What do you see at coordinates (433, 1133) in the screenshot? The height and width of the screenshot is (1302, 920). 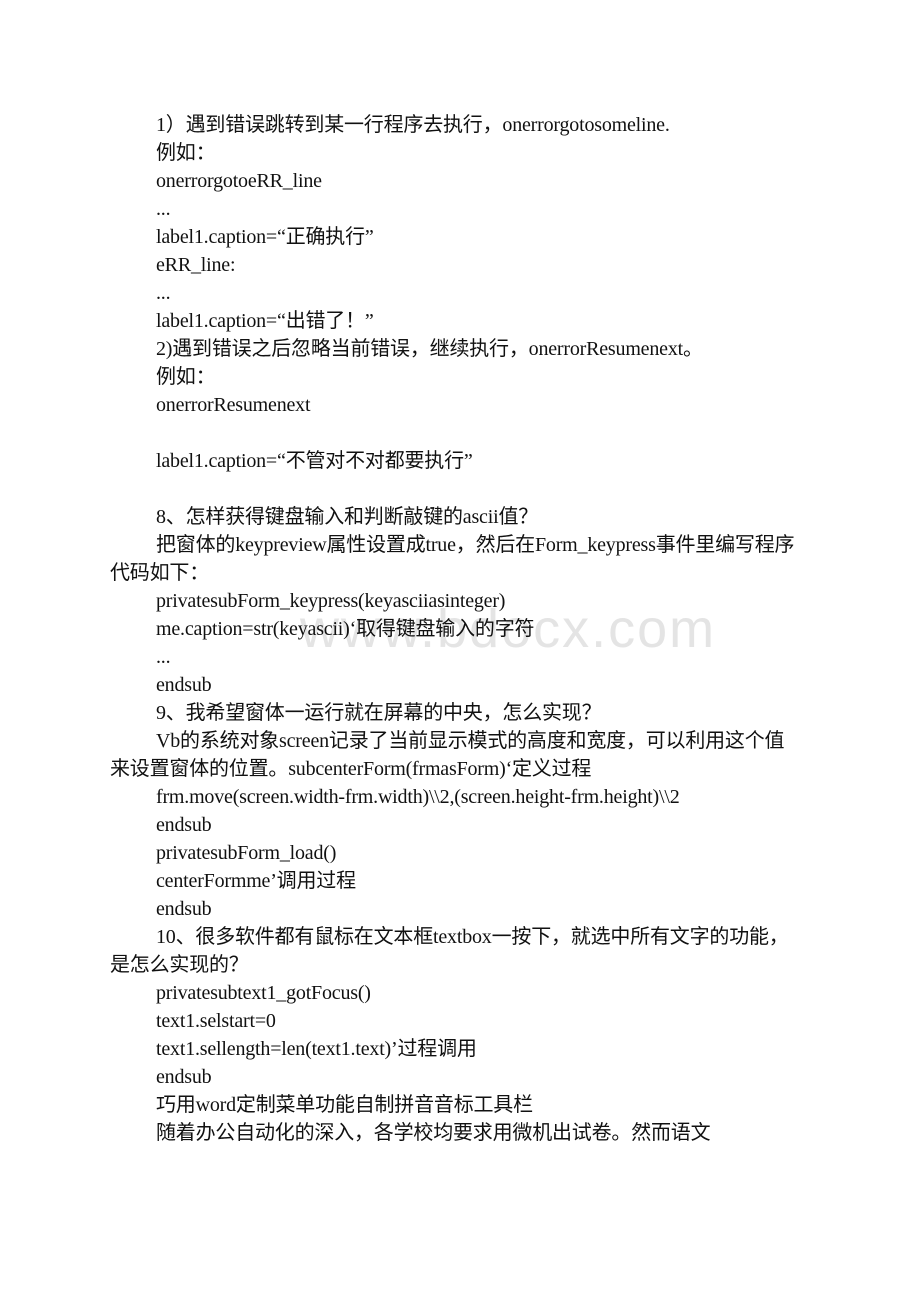 I see `article-first-line: 随着办公自动化的深入，各学校均要求用微机出试卷。然而语文` at bounding box center [433, 1133].